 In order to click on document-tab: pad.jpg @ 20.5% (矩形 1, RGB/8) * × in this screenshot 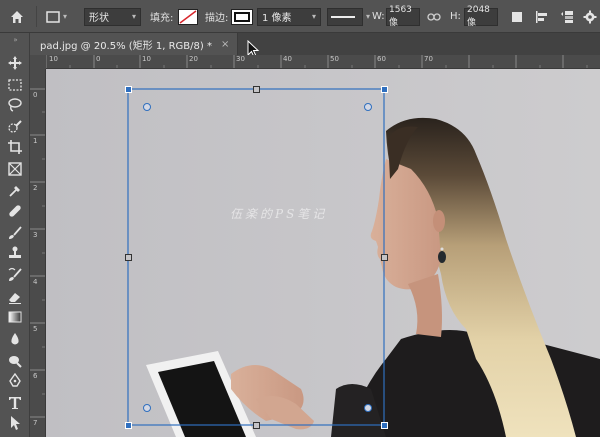, I will do `click(134, 44)`.